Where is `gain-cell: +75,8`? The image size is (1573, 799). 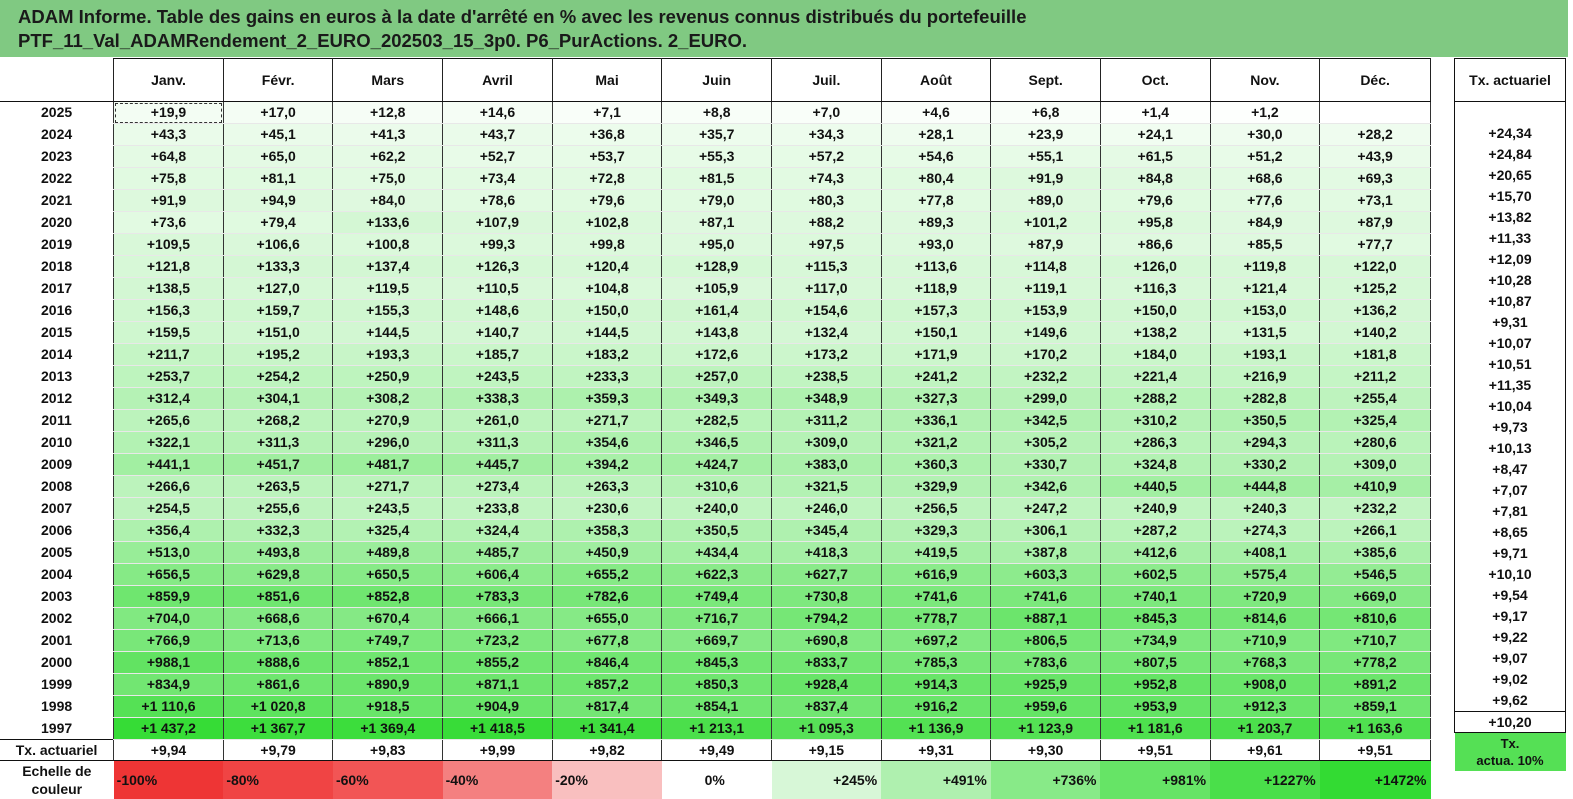
gain-cell: +75,8 is located at coordinates (169, 179).